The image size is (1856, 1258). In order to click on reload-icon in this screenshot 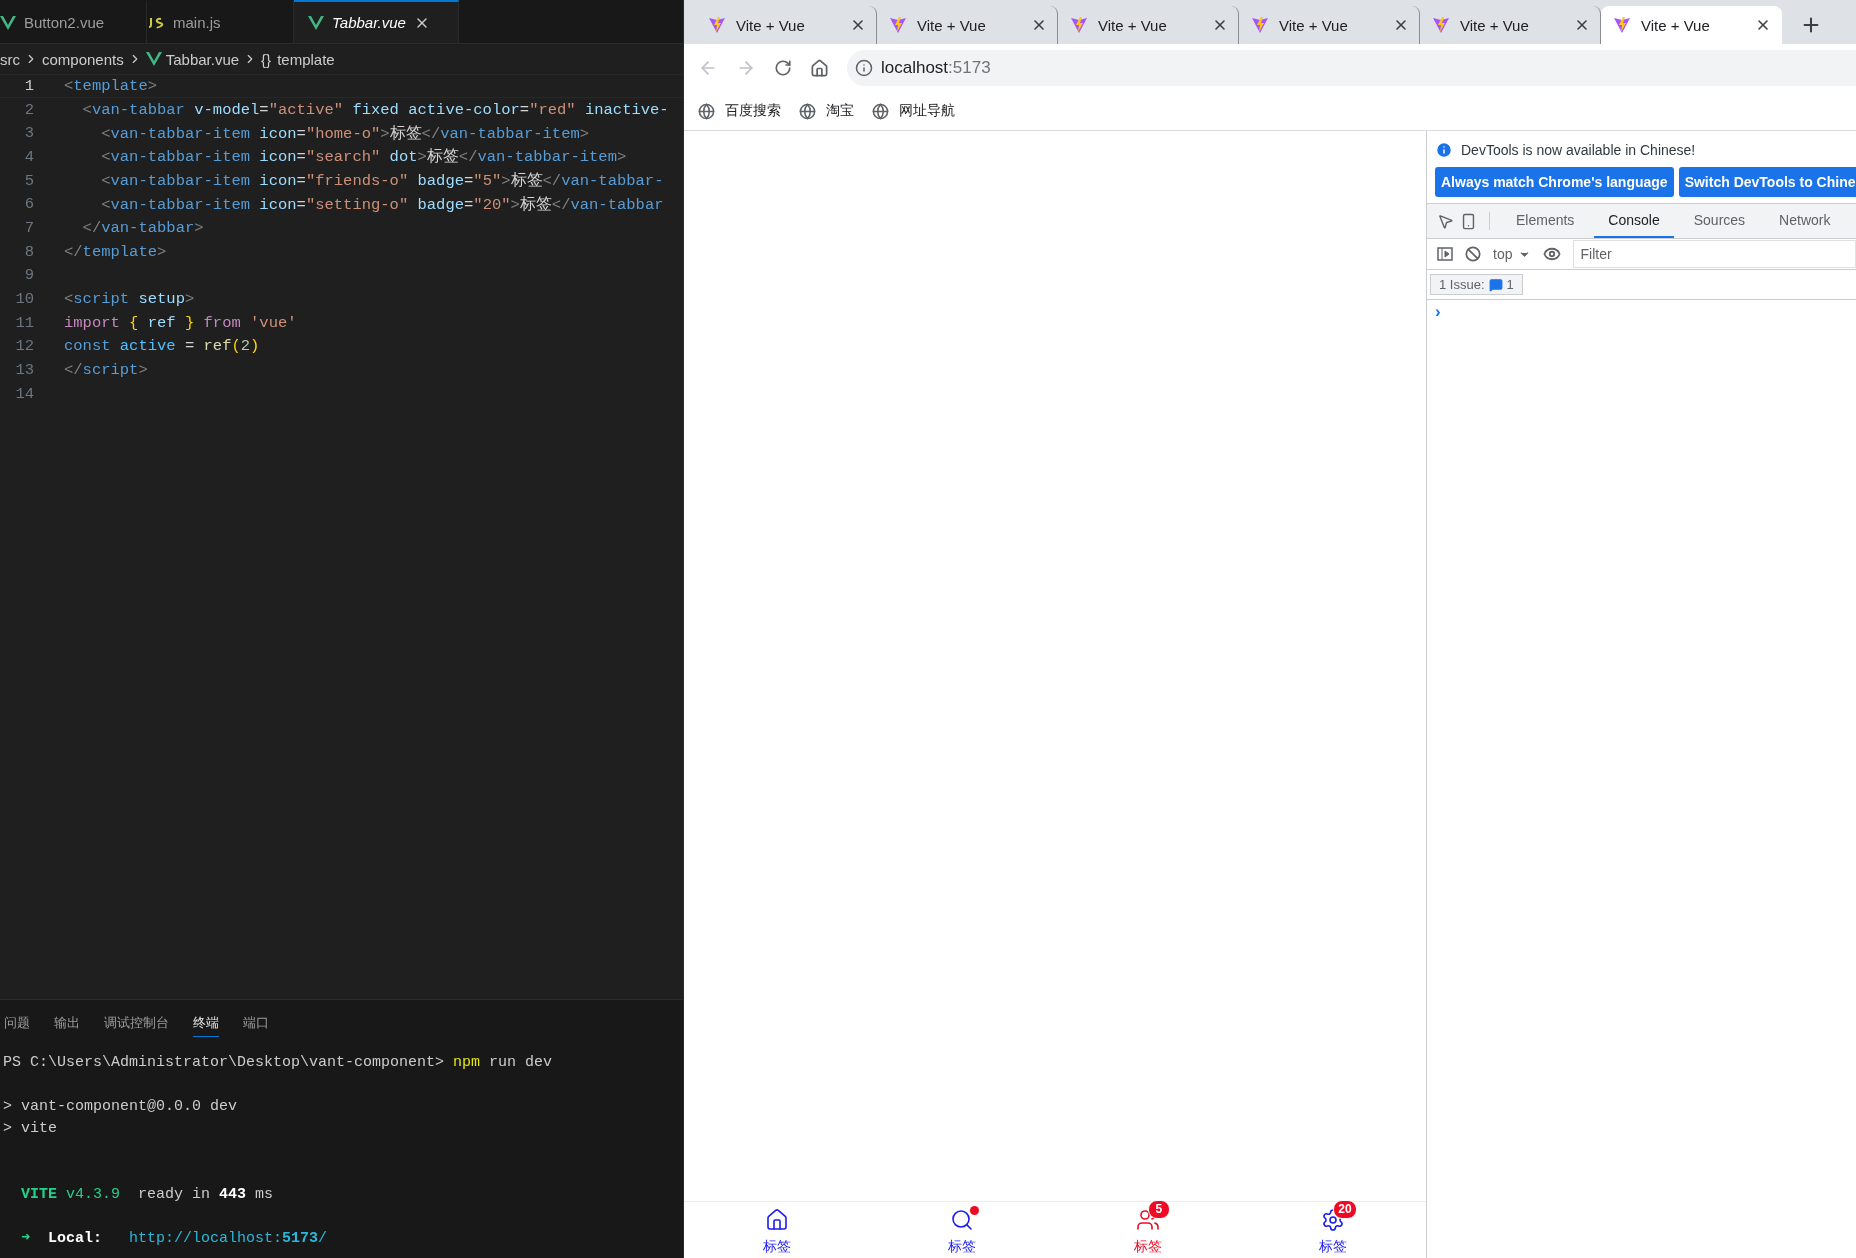, I will do `click(783, 68)`.